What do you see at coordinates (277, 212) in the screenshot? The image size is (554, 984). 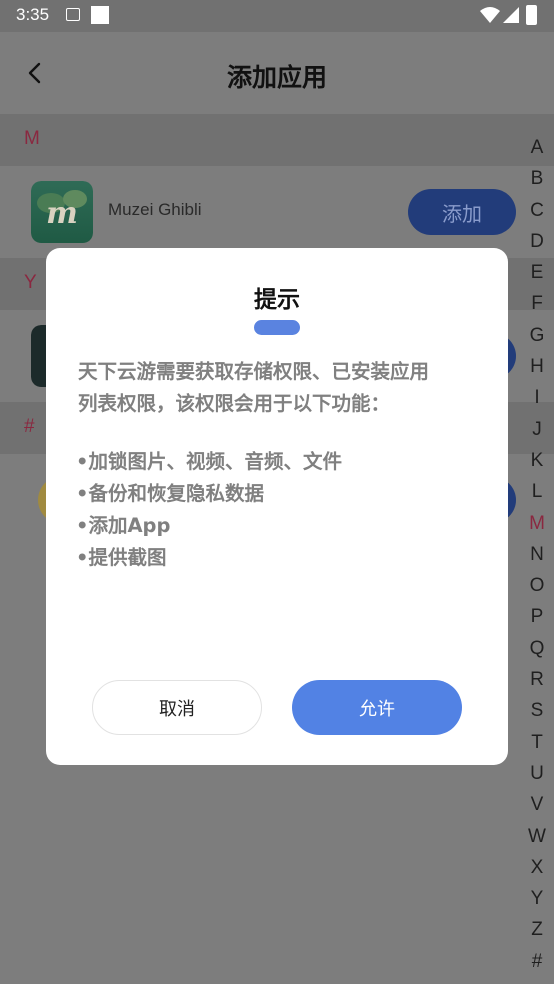 I see `list-item-muzei-ghibli: m Muzei Ghibli 添加` at bounding box center [277, 212].